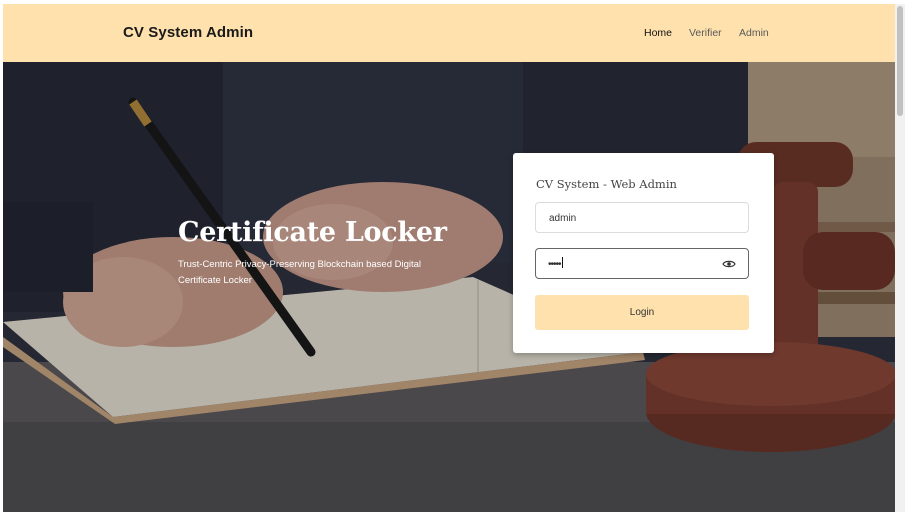 The width and height of the screenshot is (907, 516). Describe the element at coordinates (606, 184) in the screenshot. I see `login-card-title: CV System - Web Admin` at that location.